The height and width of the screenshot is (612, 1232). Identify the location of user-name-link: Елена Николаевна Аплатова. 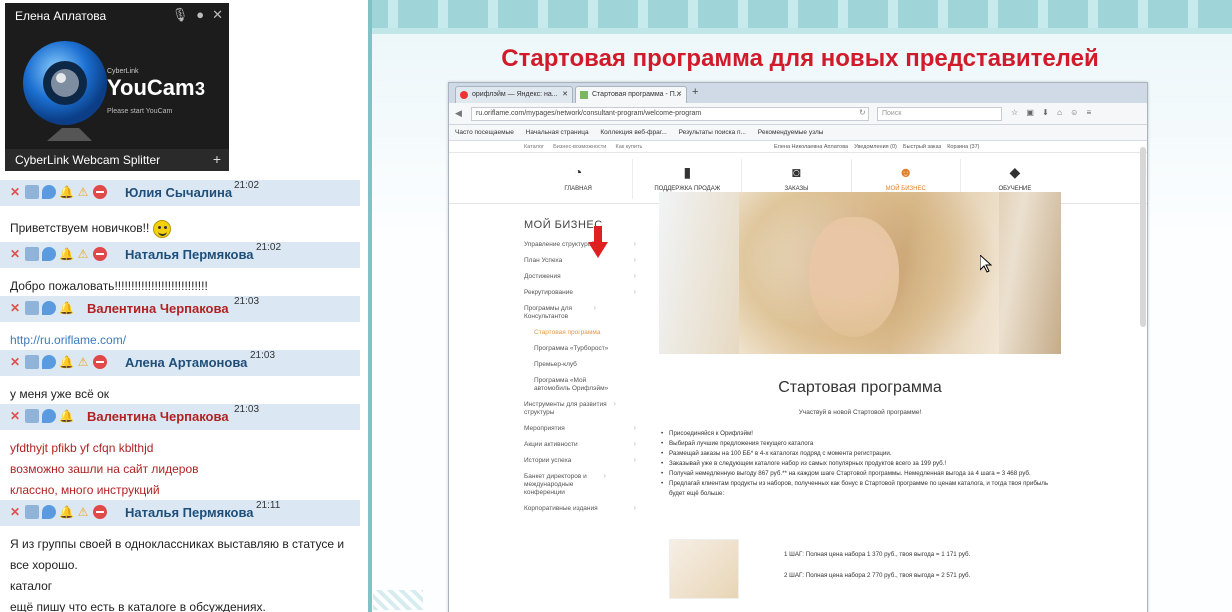
(811, 147).